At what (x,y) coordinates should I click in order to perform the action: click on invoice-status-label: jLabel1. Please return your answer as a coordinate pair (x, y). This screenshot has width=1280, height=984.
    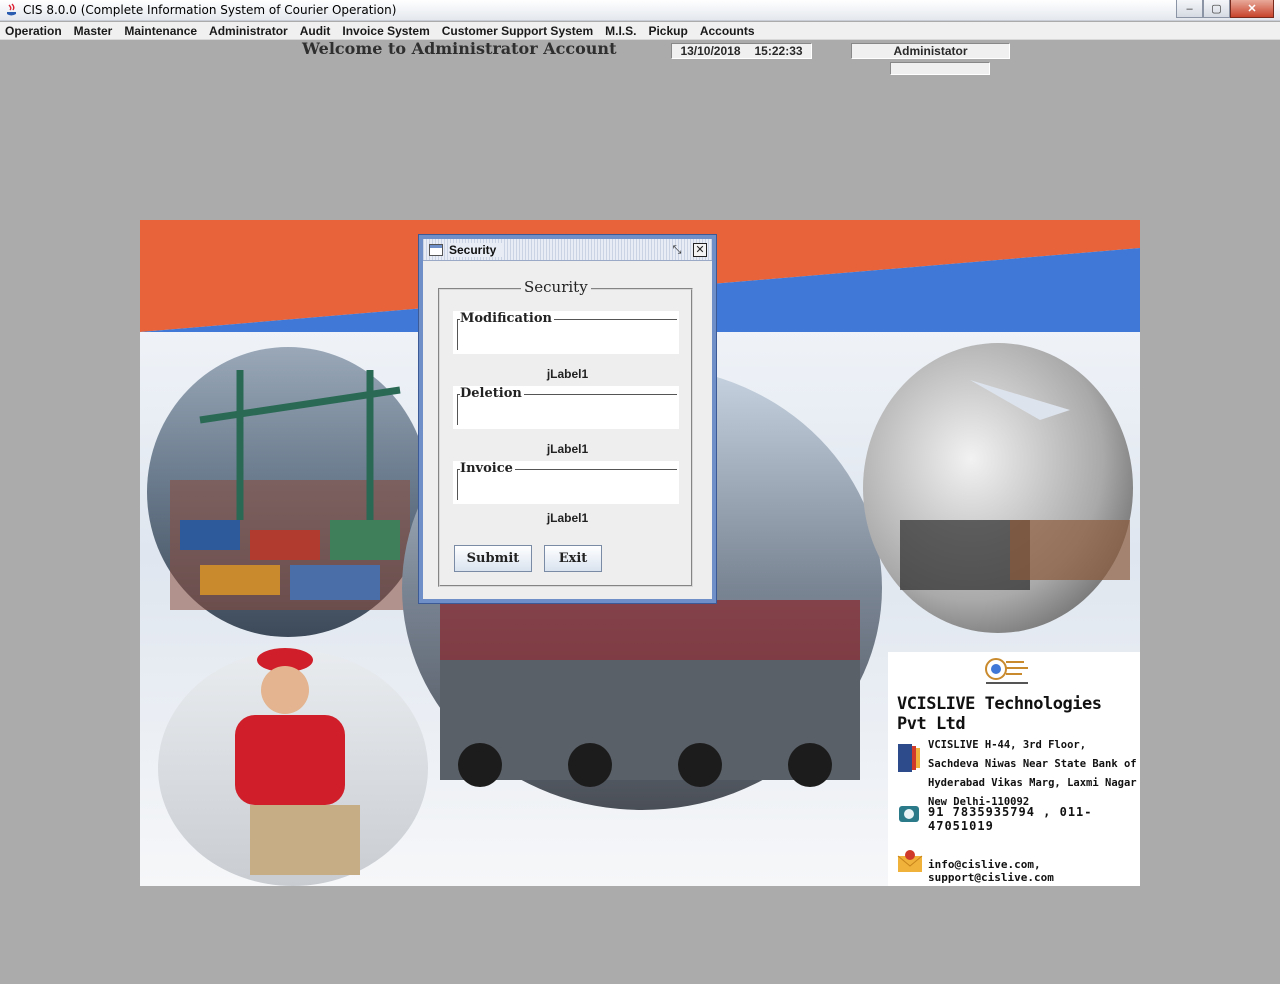
    Looking at the image, I should click on (567, 518).